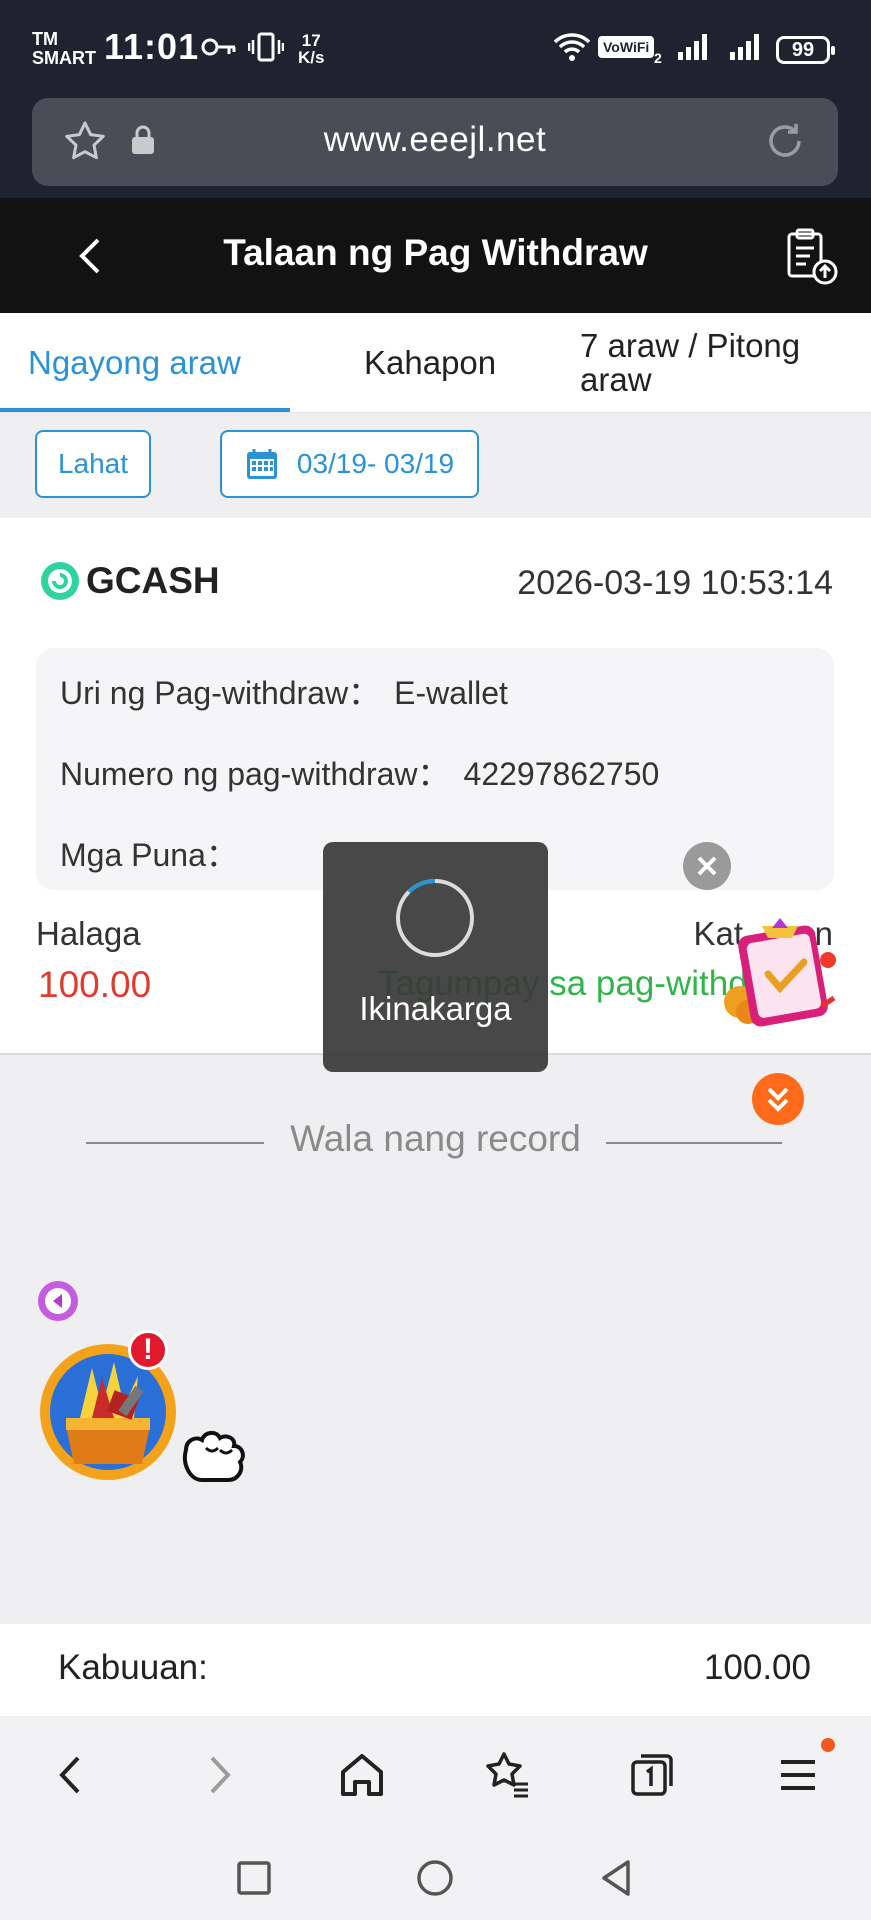  Describe the element at coordinates (616, 1878) in the screenshot. I see `system-back-icon` at that location.